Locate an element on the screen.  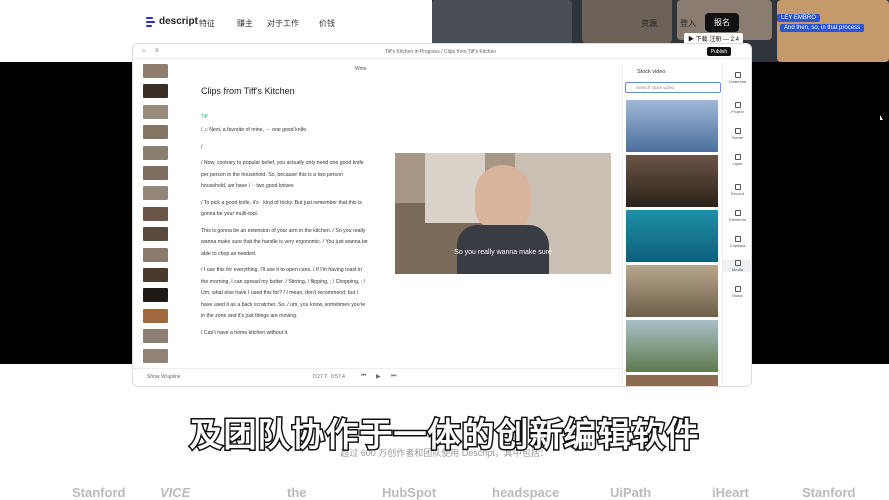
stock-search-input: Search stock video is located at coordinates (673, 87).